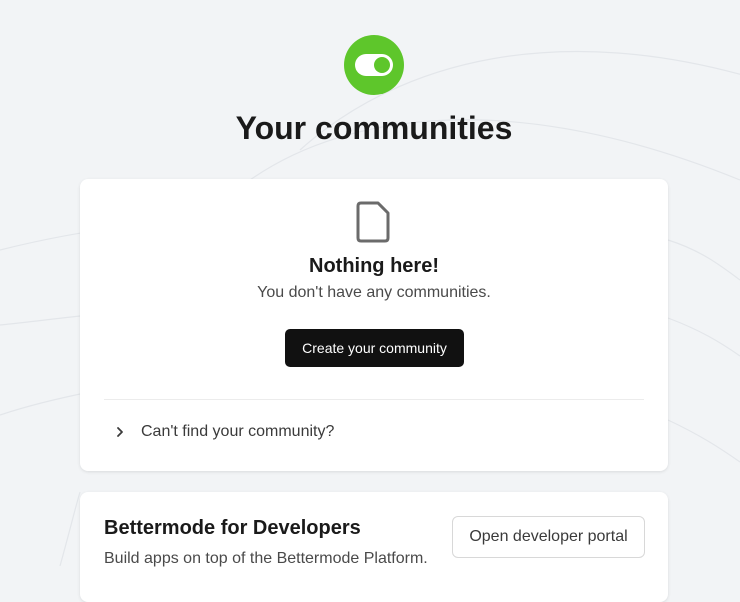 Image resolution: width=740 pixels, height=602 pixels. Describe the element at coordinates (374, 128) in the screenshot. I see `page-title: Your communities` at that location.